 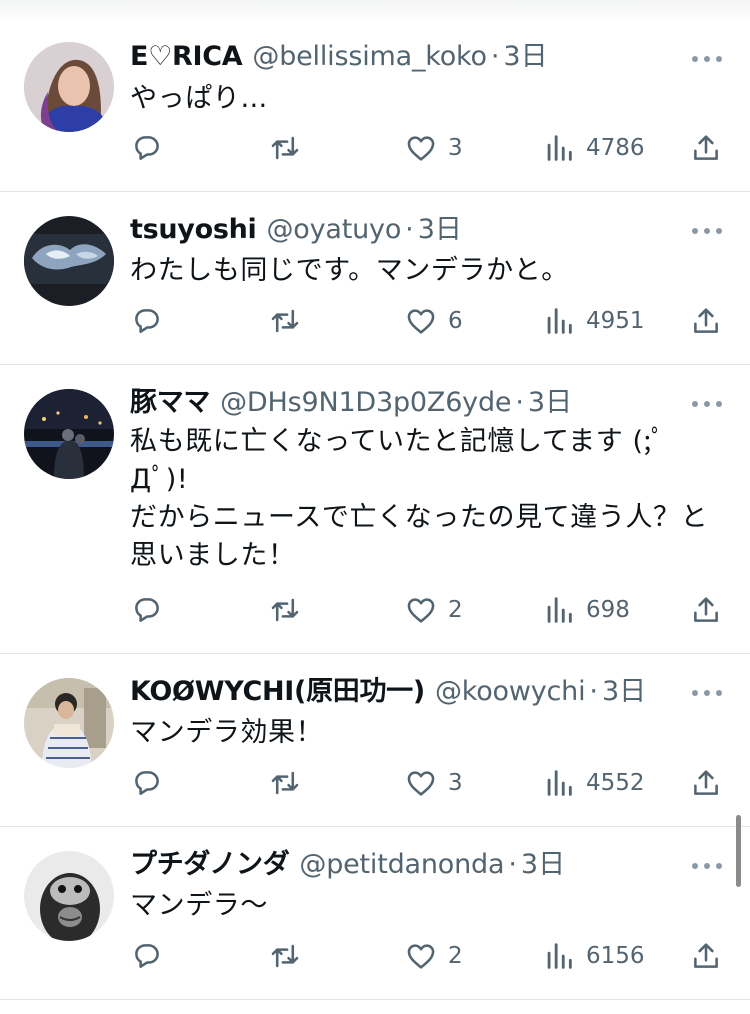 I want to click on views-button: 6156, so click(x=593, y=956).